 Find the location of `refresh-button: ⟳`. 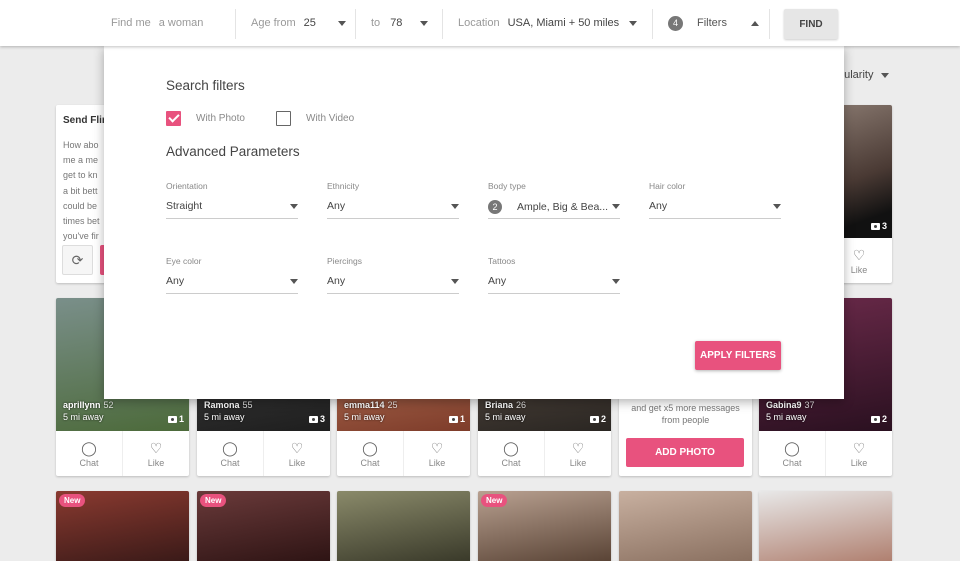

refresh-button: ⟳ is located at coordinates (77, 260).